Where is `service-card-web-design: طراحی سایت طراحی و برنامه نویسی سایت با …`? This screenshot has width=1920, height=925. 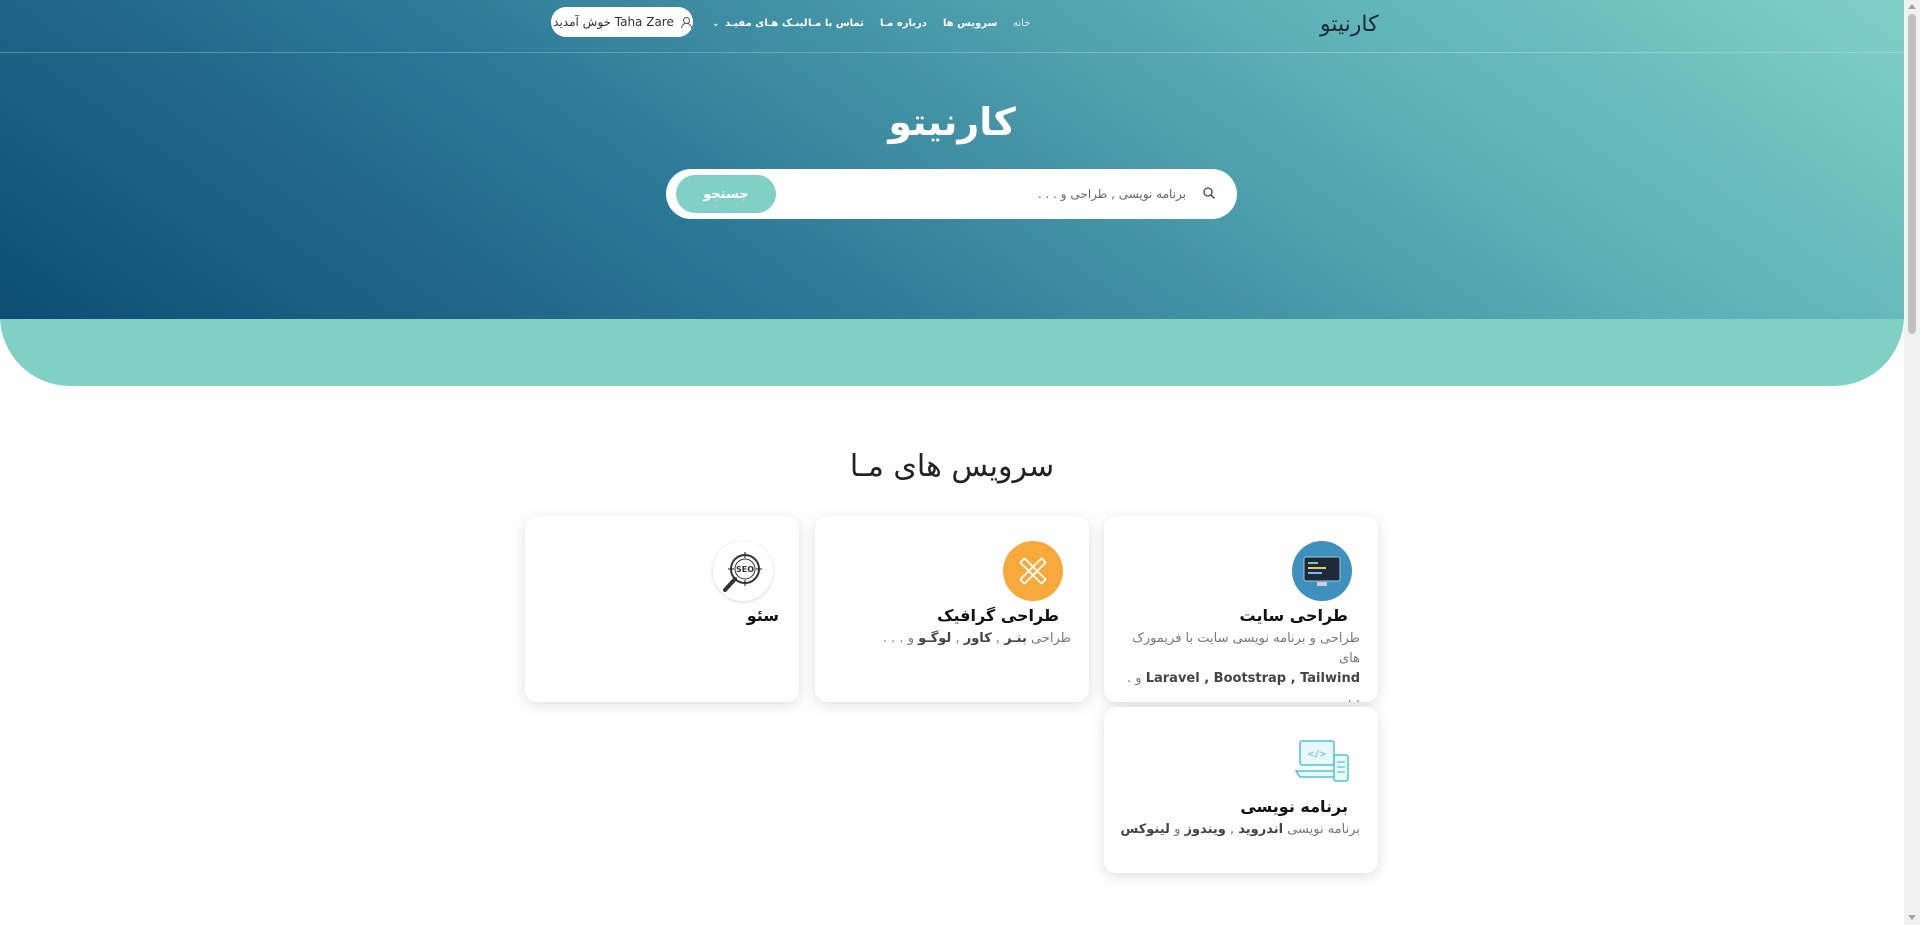
service-card-web-design: طراحی سایت طراحی و برنامه نویسی سایت با … is located at coordinates (1241, 611).